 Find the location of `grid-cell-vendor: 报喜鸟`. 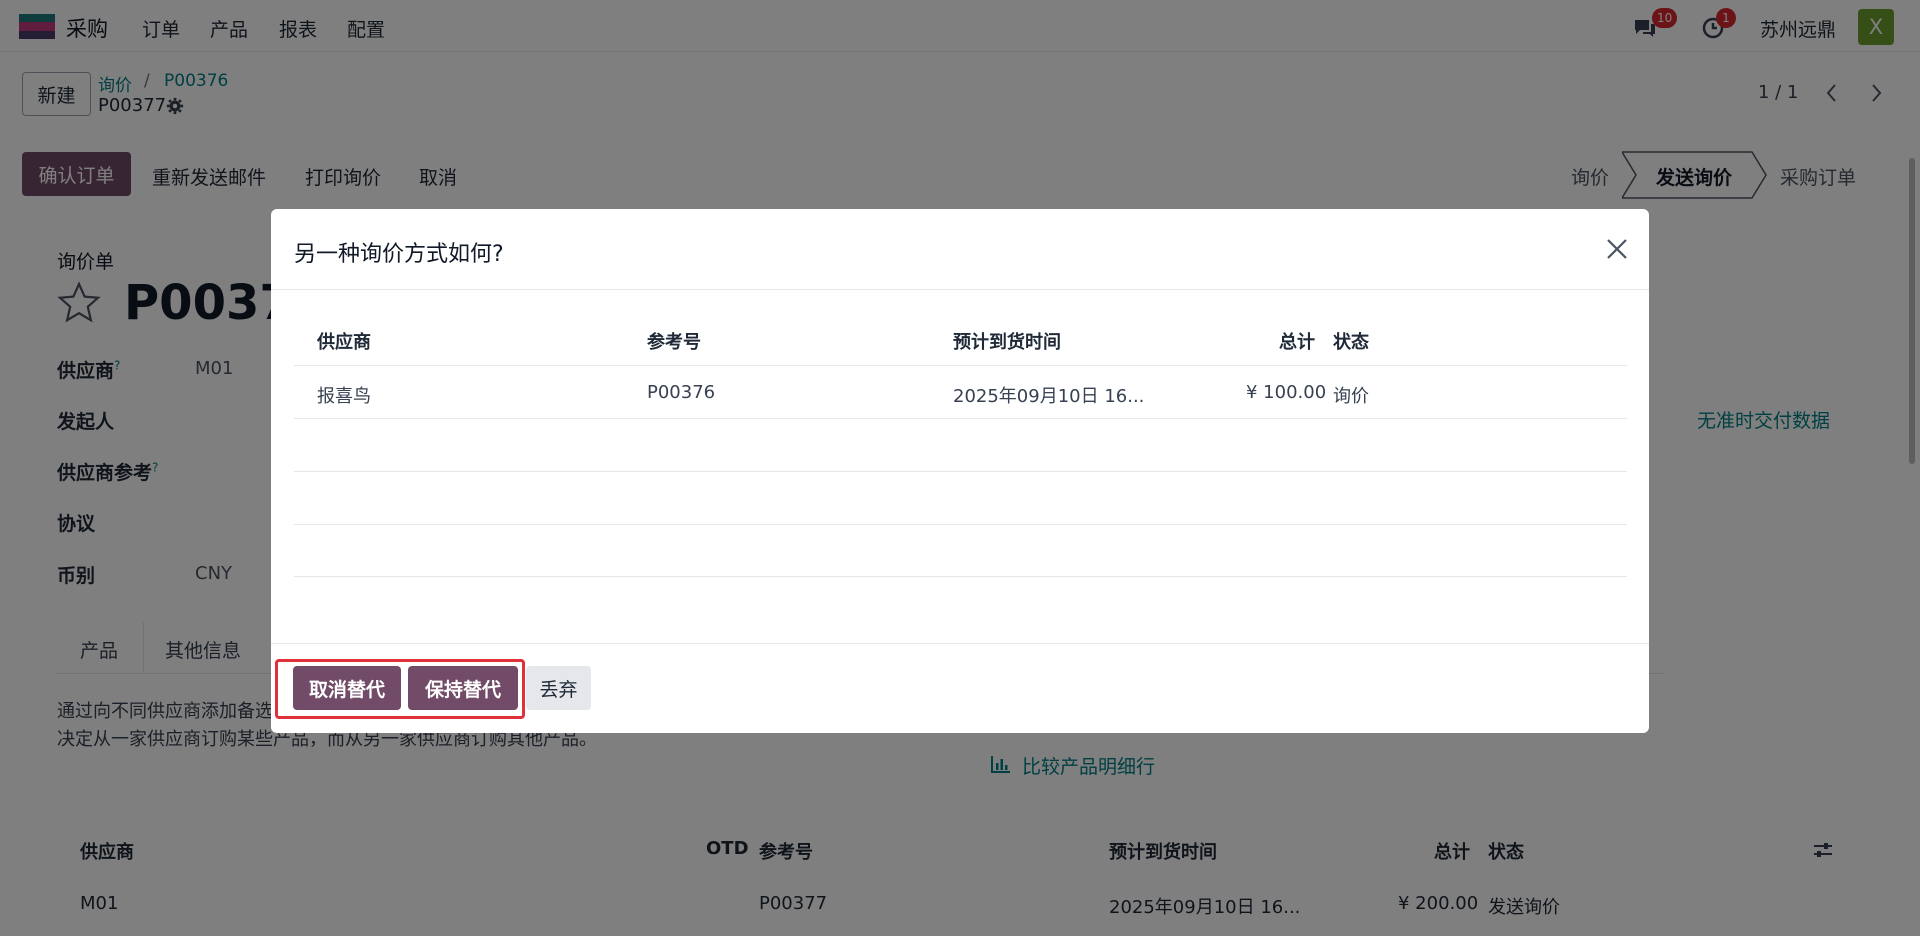

grid-cell-vendor: 报喜鸟 is located at coordinates (344, 395).